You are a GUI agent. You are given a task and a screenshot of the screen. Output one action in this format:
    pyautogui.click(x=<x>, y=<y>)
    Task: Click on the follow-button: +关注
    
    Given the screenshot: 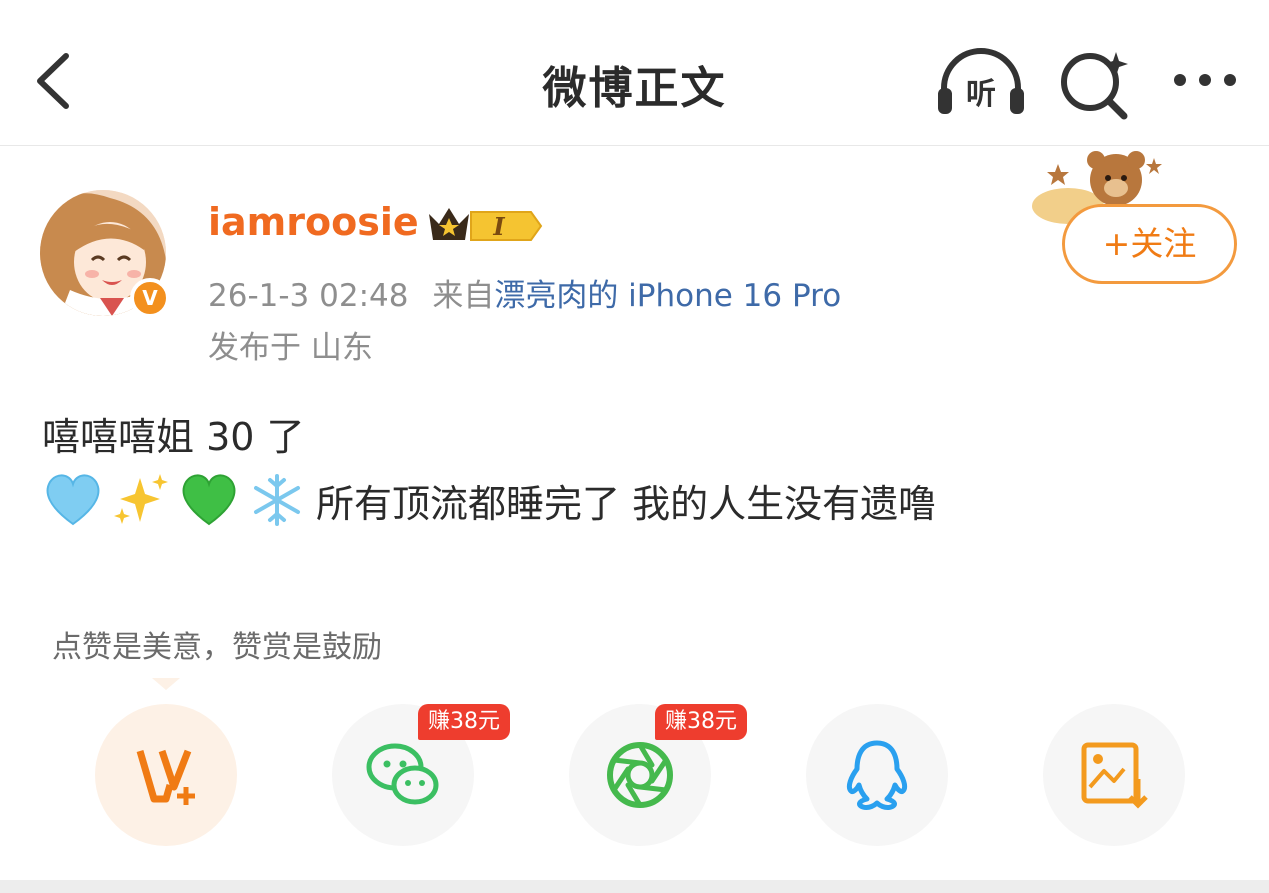 What is the action you would take?
    pyautogui.click(x=1149, y=244)
    